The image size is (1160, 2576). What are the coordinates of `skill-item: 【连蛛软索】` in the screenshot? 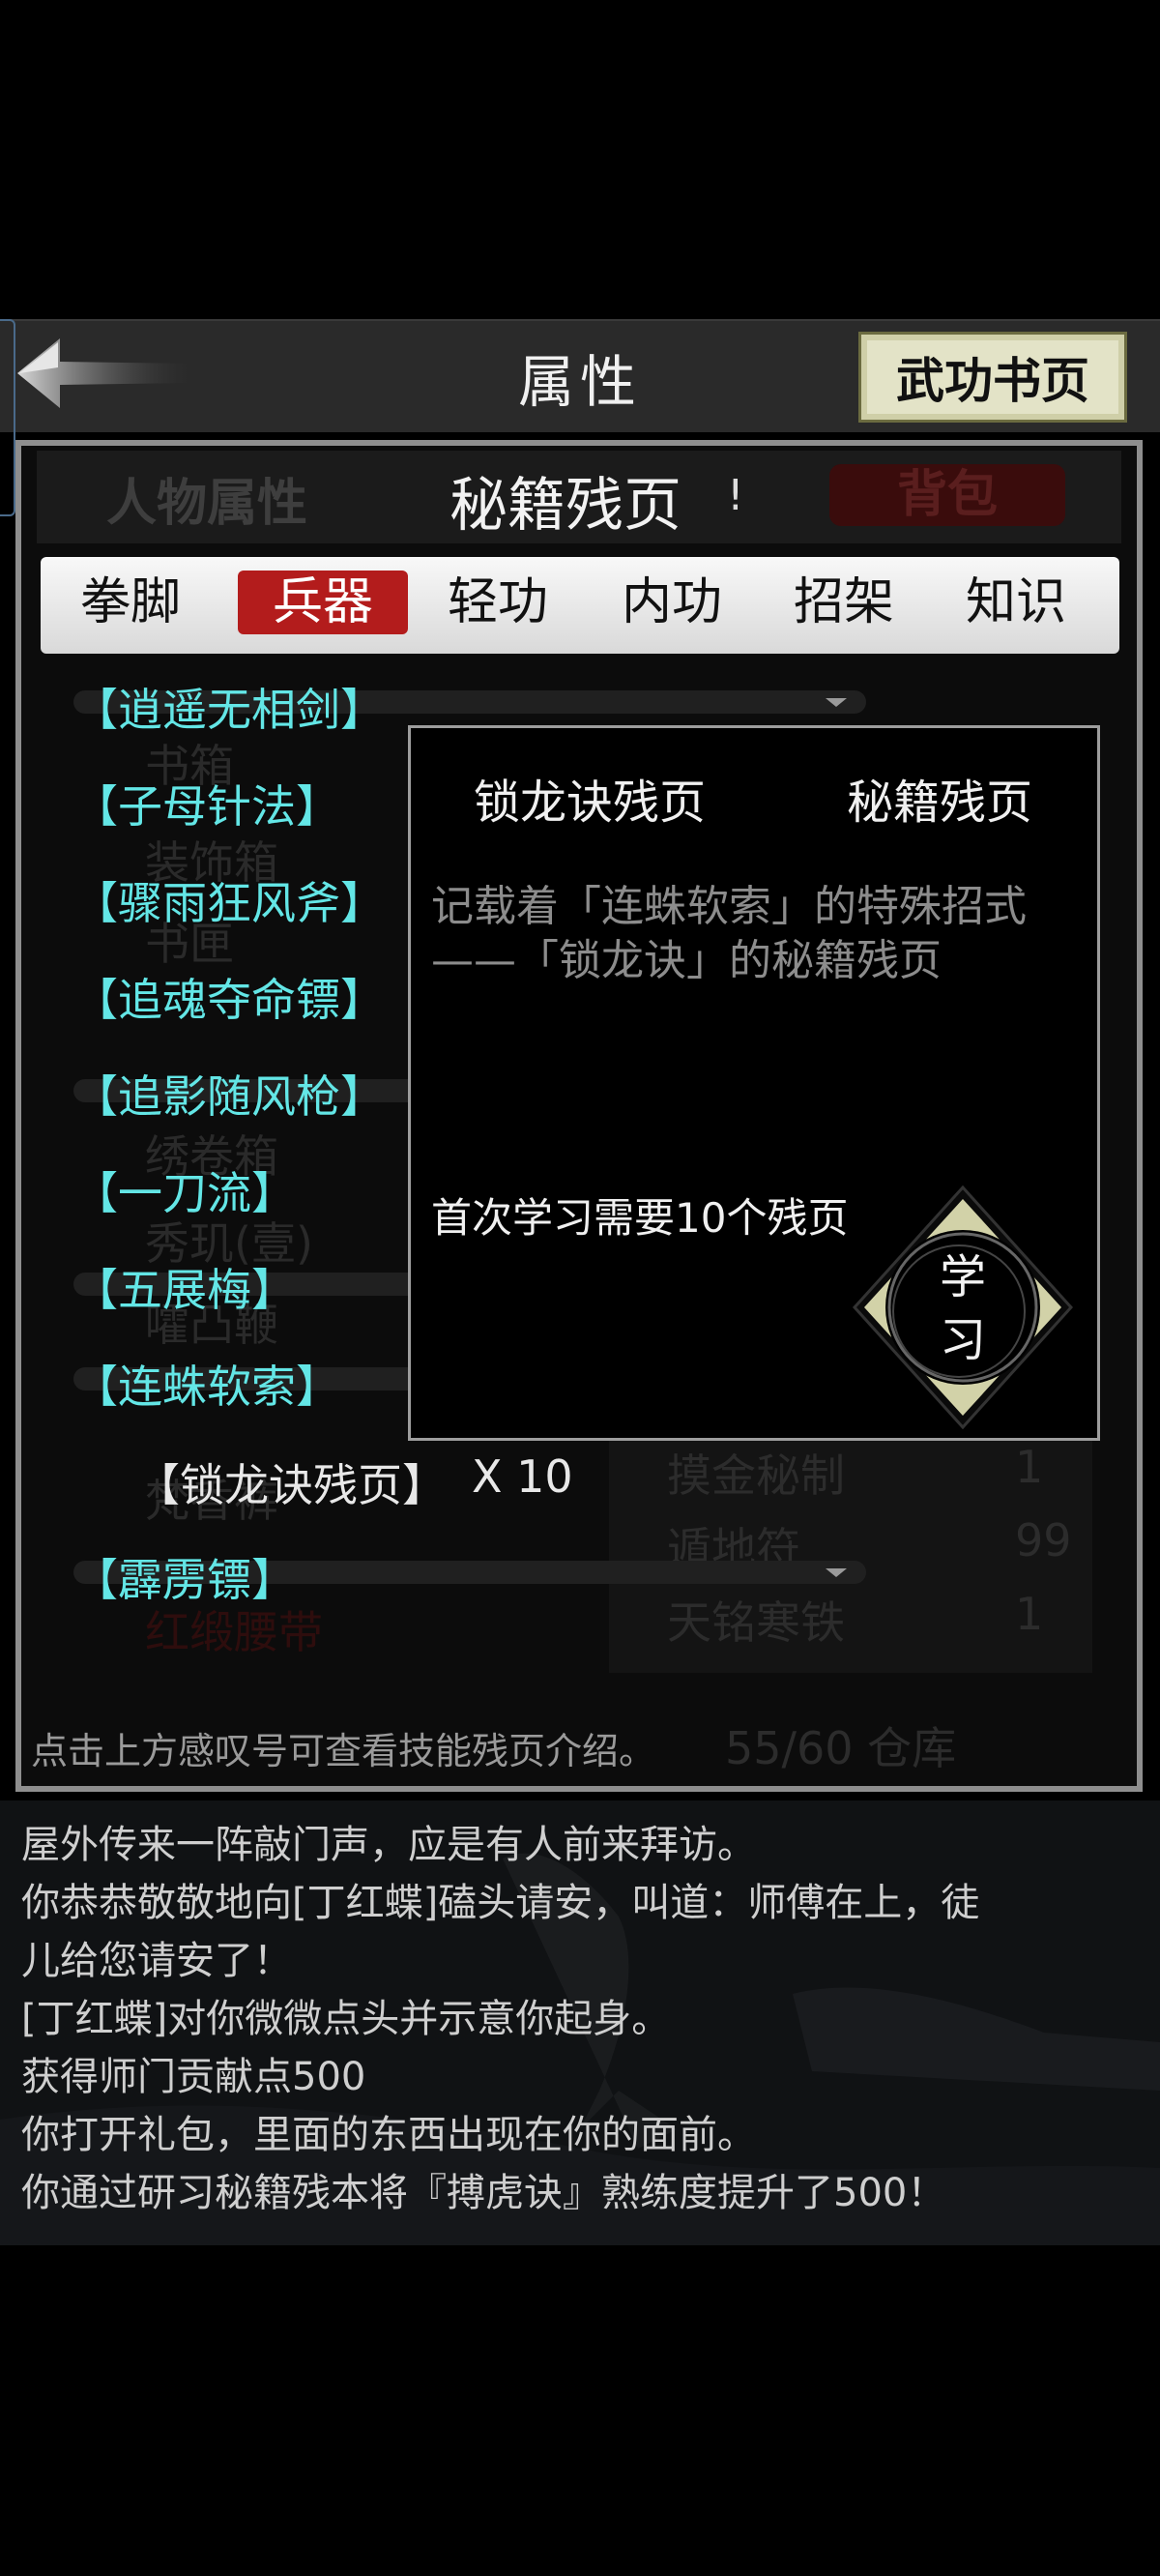 It's located at (207, 1384).